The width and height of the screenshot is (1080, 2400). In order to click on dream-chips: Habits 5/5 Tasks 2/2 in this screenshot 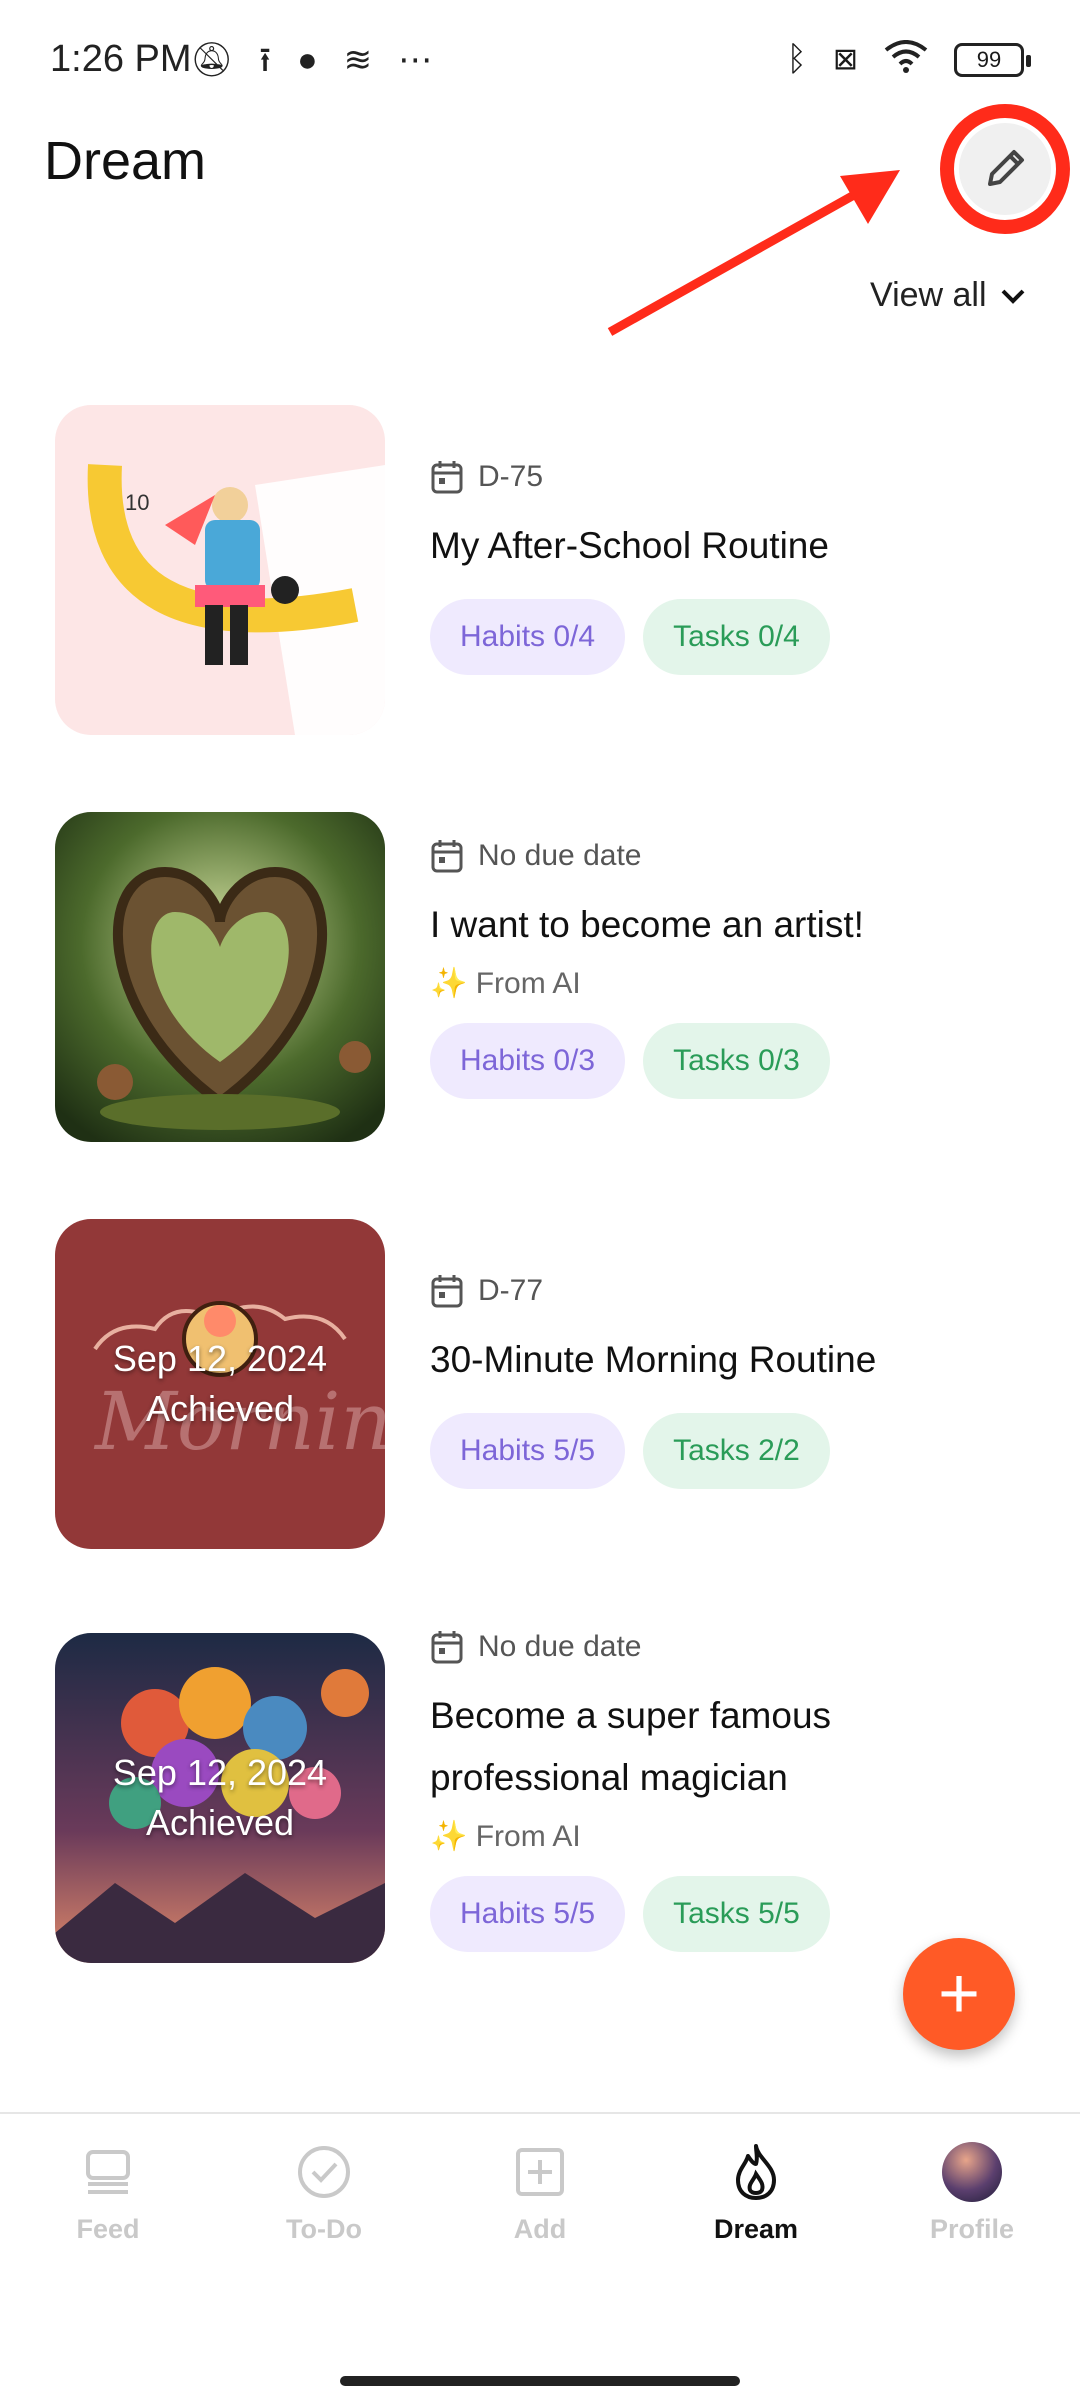, I will do `click(653, 1451)`.